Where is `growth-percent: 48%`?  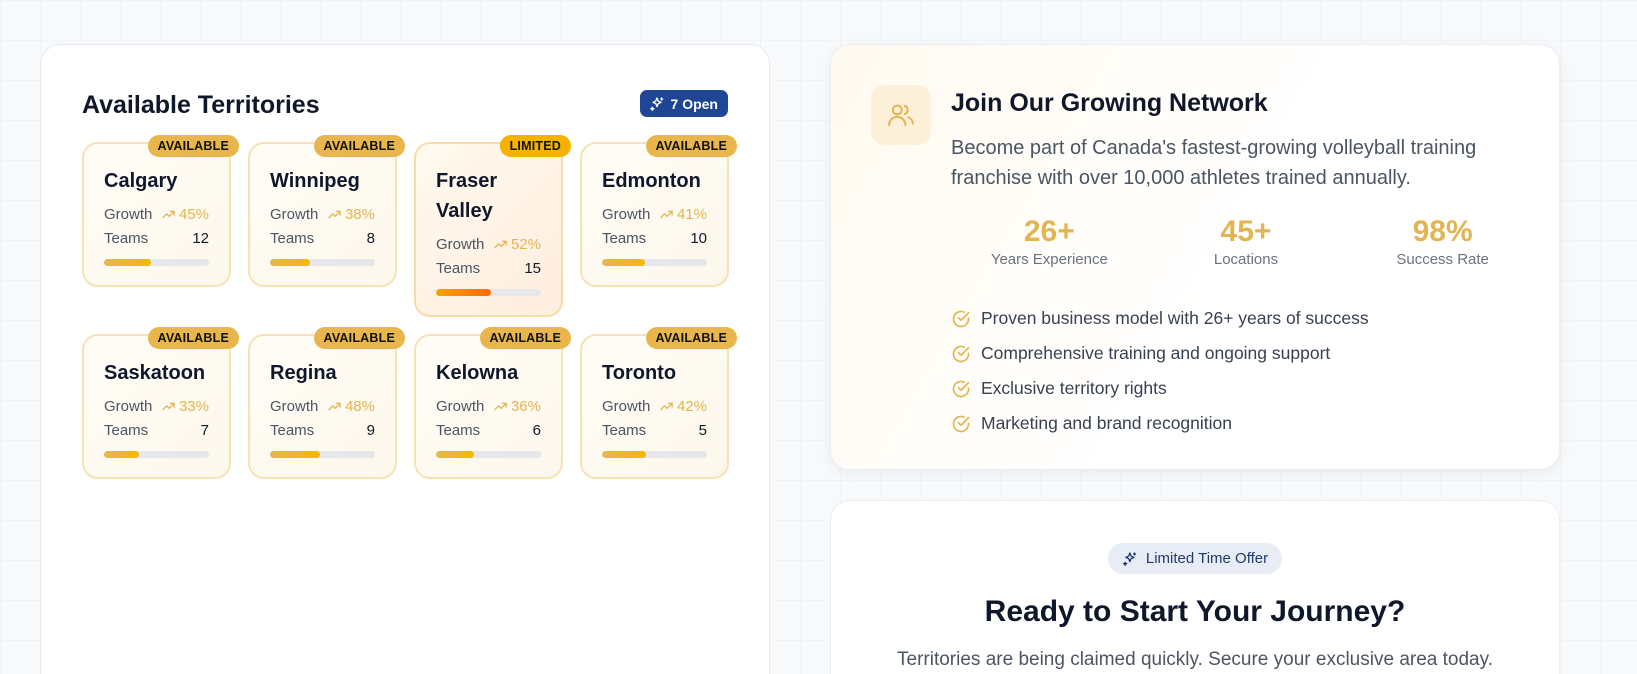 growth-percent: 48% is located at coordinates (359, 406).